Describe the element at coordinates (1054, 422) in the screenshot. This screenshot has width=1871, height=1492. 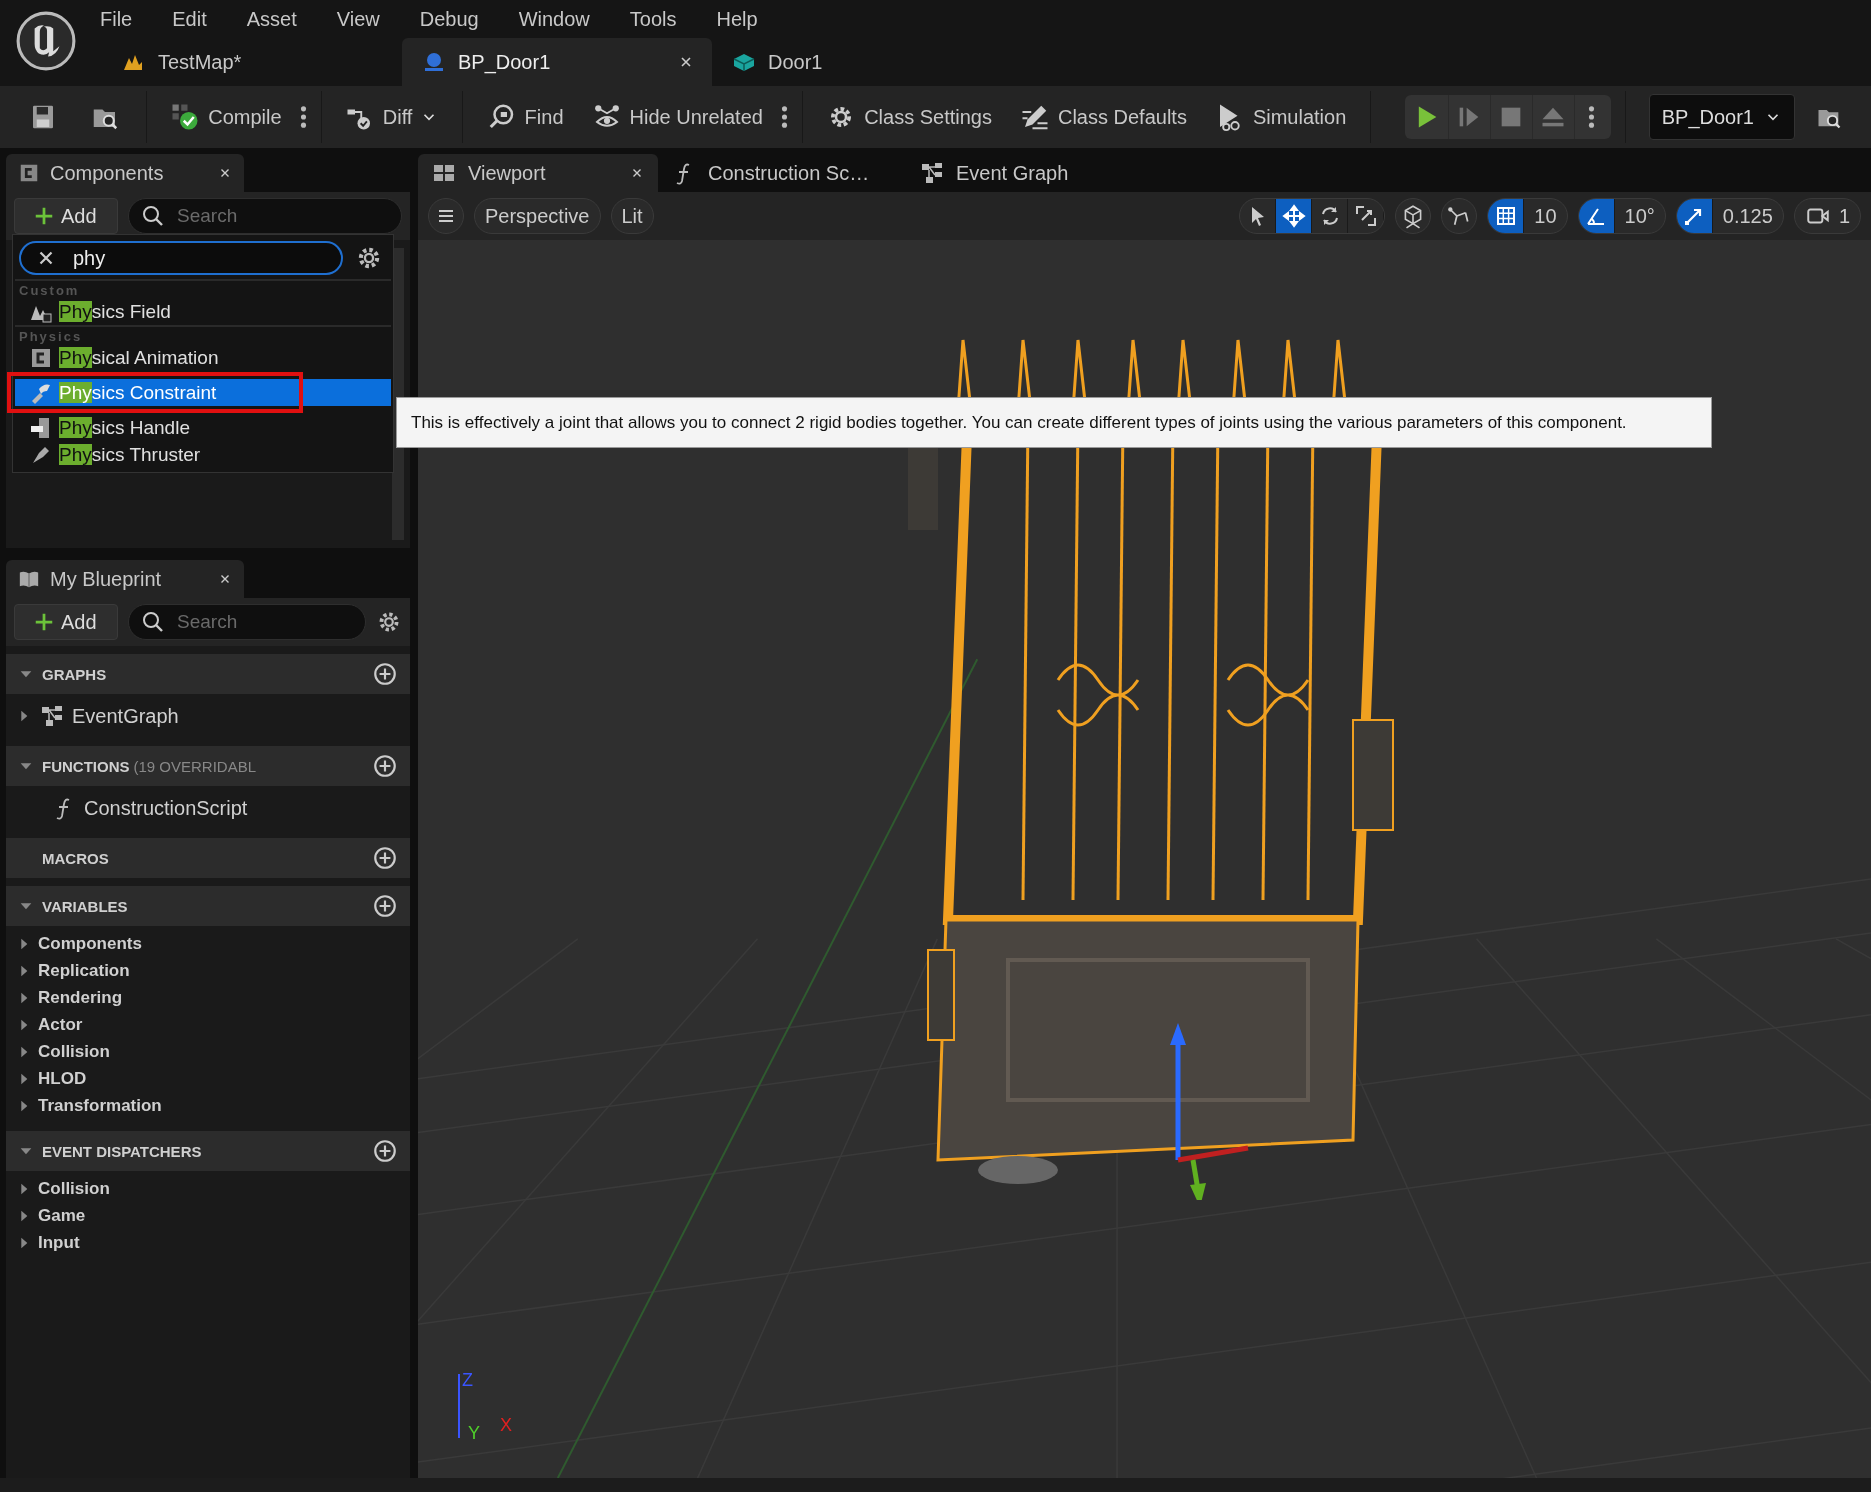
I see `tooltip: This is effectively a joint that allows you to connect 2 rigid bodies together. You can create different types of joints using the various parameters of this component.` at that location.